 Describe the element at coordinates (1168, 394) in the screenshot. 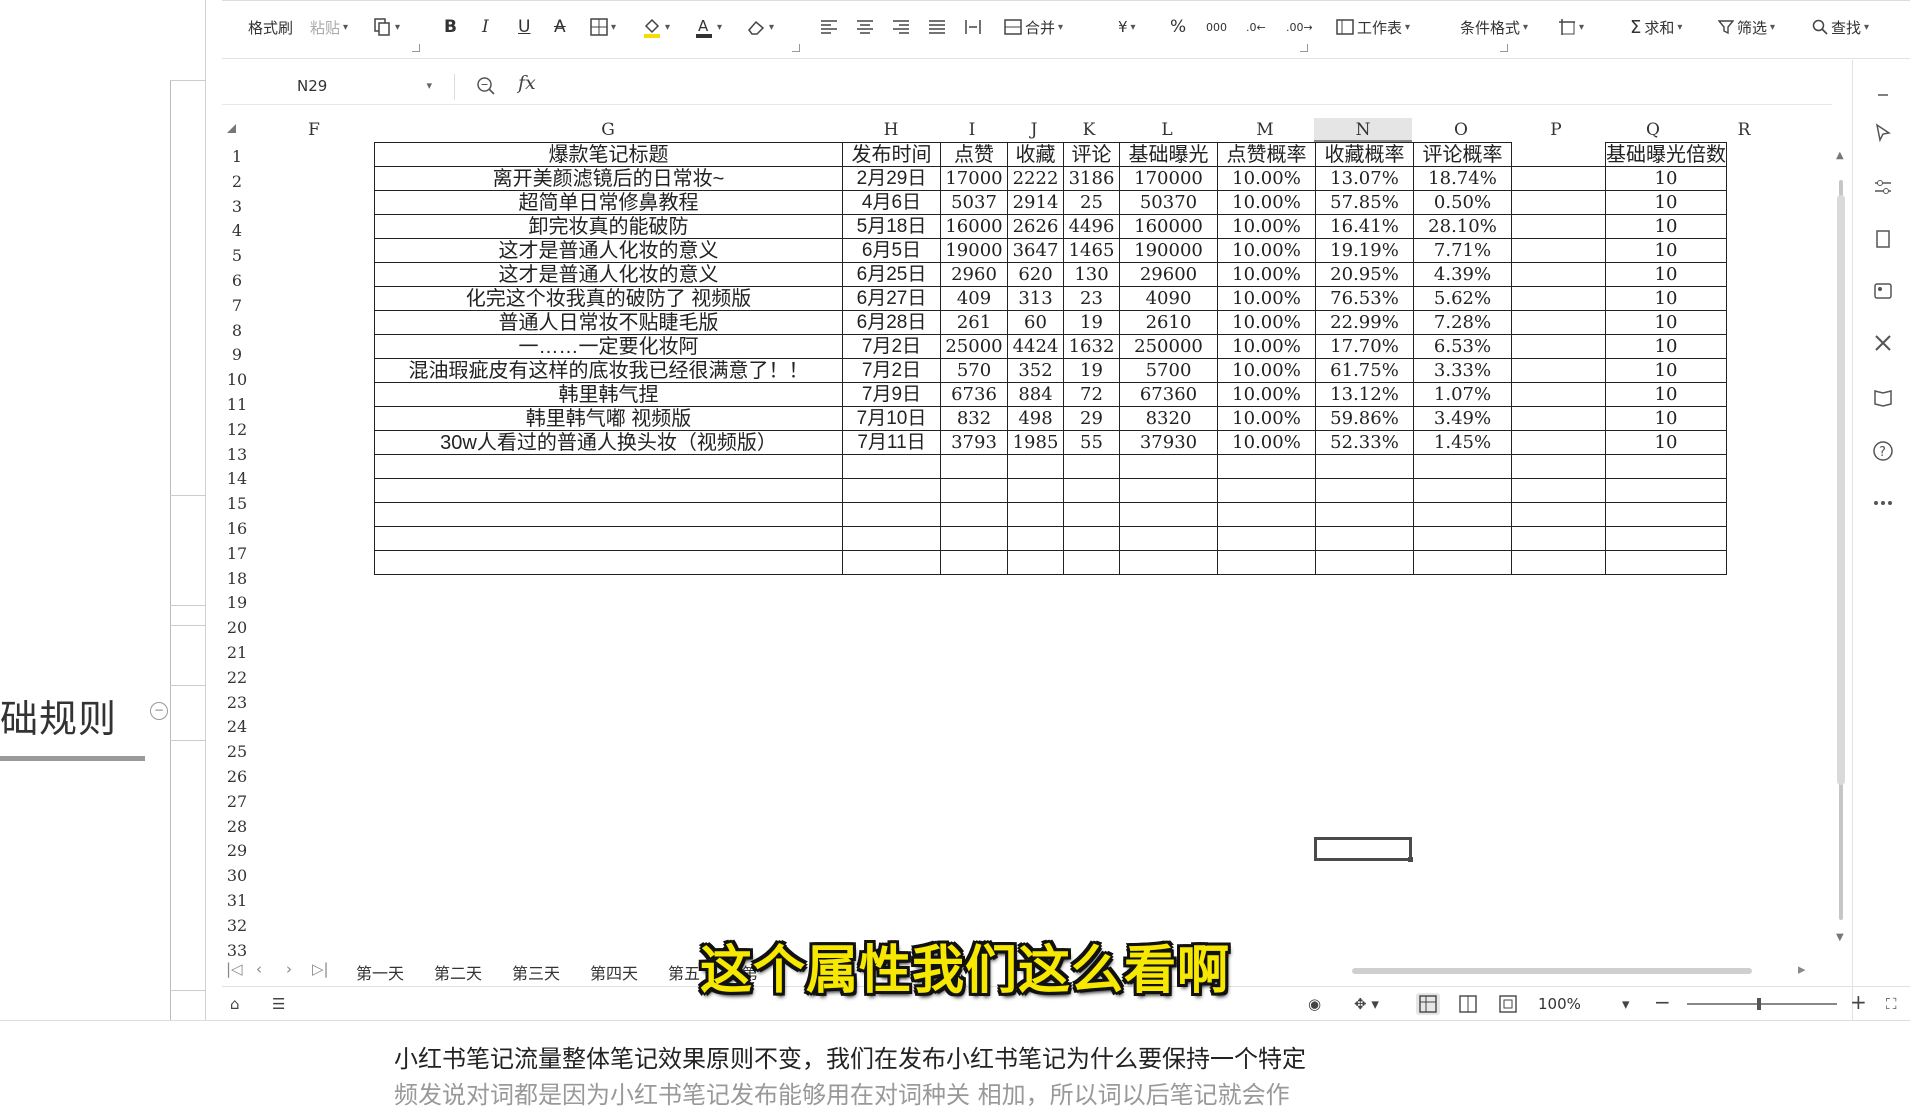

I see `table-cell: 67360` at that location.